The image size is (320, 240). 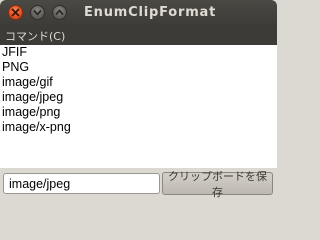 I want to click on menu-command: コマンド(C), so click(x=35, y=36).